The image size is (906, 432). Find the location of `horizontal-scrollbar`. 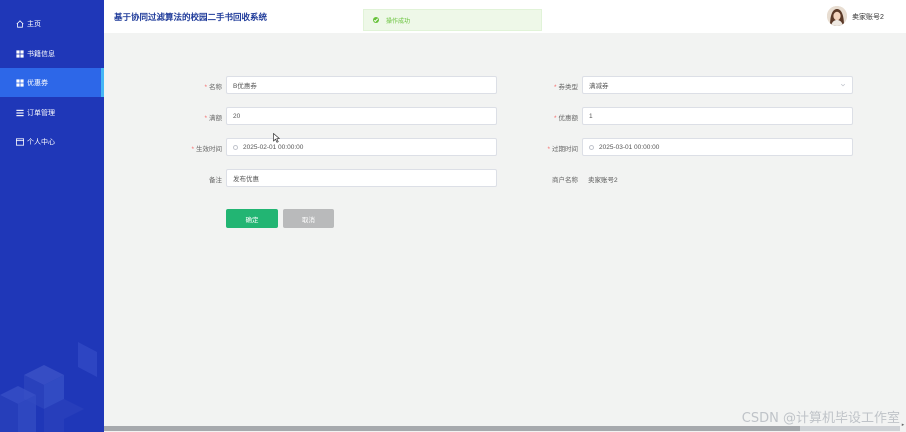

horizontal-scrollbar is located at coordinates (502, 428).